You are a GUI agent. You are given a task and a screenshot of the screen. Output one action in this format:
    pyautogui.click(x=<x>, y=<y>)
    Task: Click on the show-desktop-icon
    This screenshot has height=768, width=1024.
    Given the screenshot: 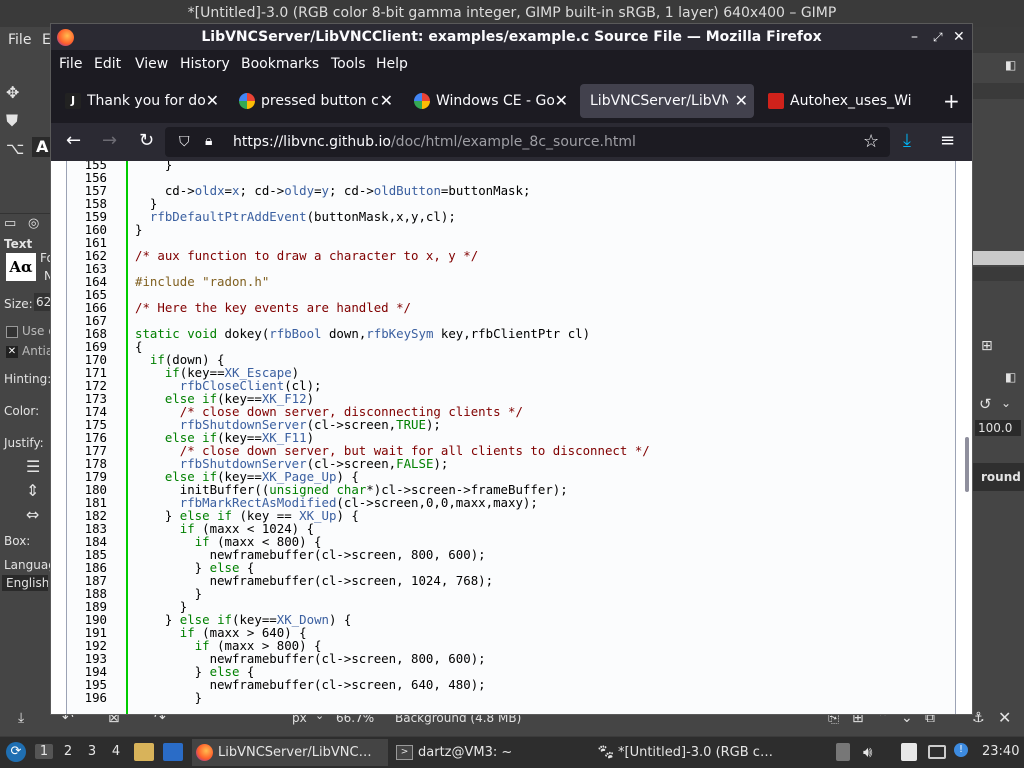 What is the action you would take?
    pyautogui.click(x=173, y=752)
    